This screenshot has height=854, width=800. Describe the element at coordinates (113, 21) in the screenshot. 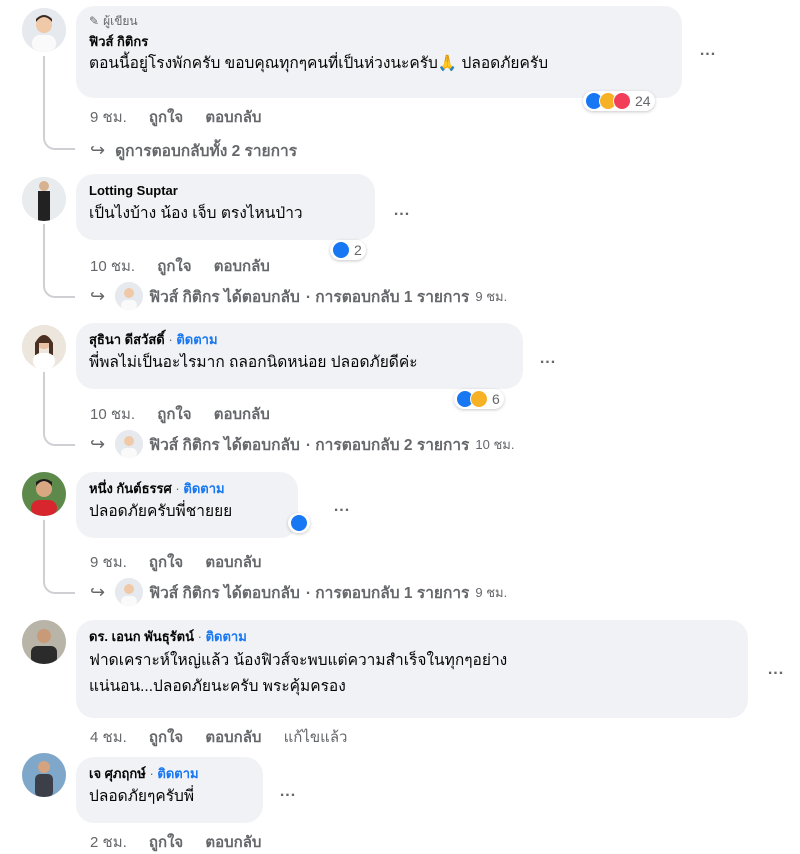

I see `author-badge: ✎ ผู้เขียน` at that location.